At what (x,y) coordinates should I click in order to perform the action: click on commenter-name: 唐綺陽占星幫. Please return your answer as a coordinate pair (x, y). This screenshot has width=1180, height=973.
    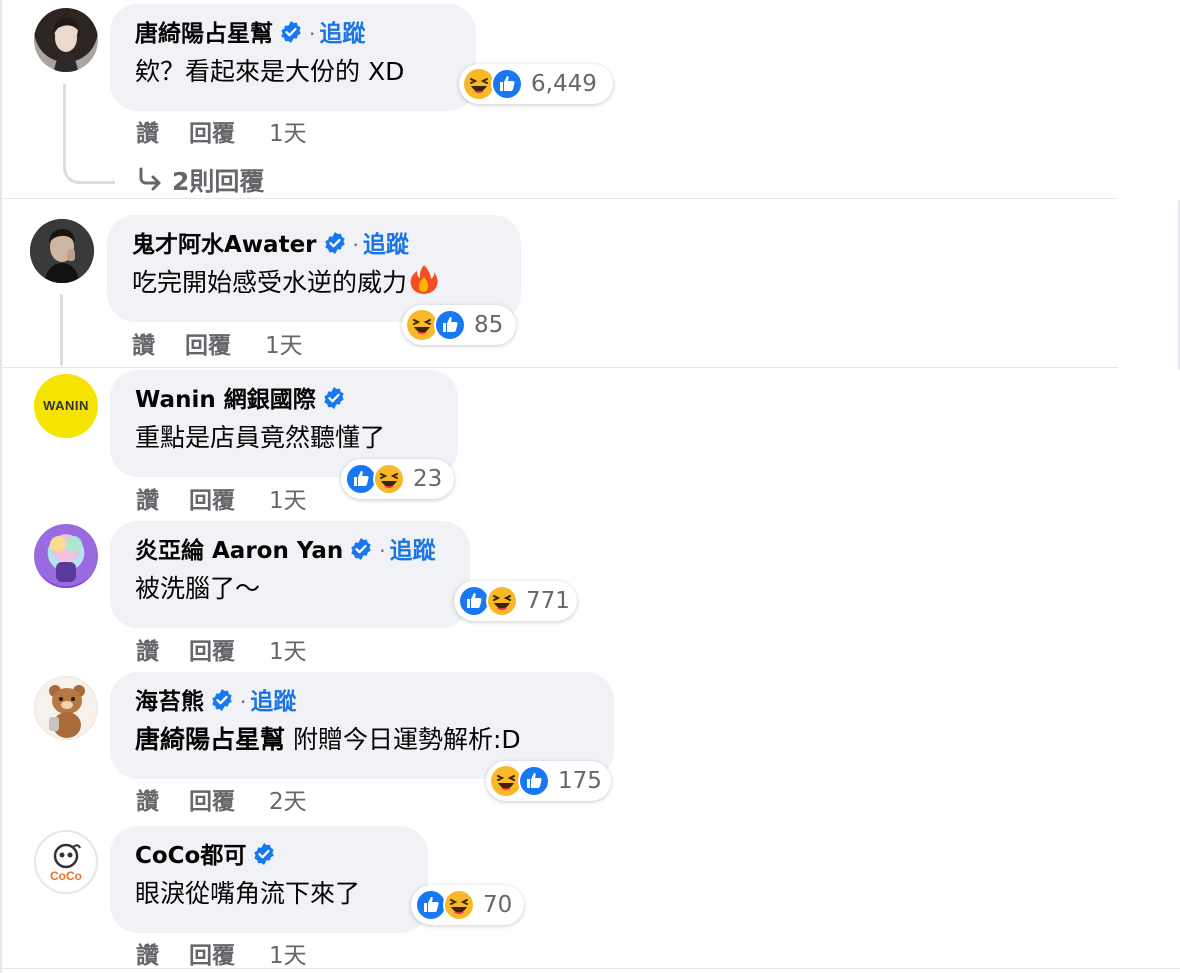
    Looking at the image, I should click on (204, 34).